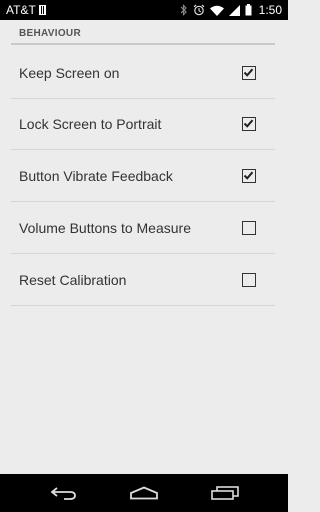 Image resolution: width=320 pixels, height=512 pixels. Describe the element at coordinates (216, 10) in the screenshot. I see `wifi-icon` at that location.